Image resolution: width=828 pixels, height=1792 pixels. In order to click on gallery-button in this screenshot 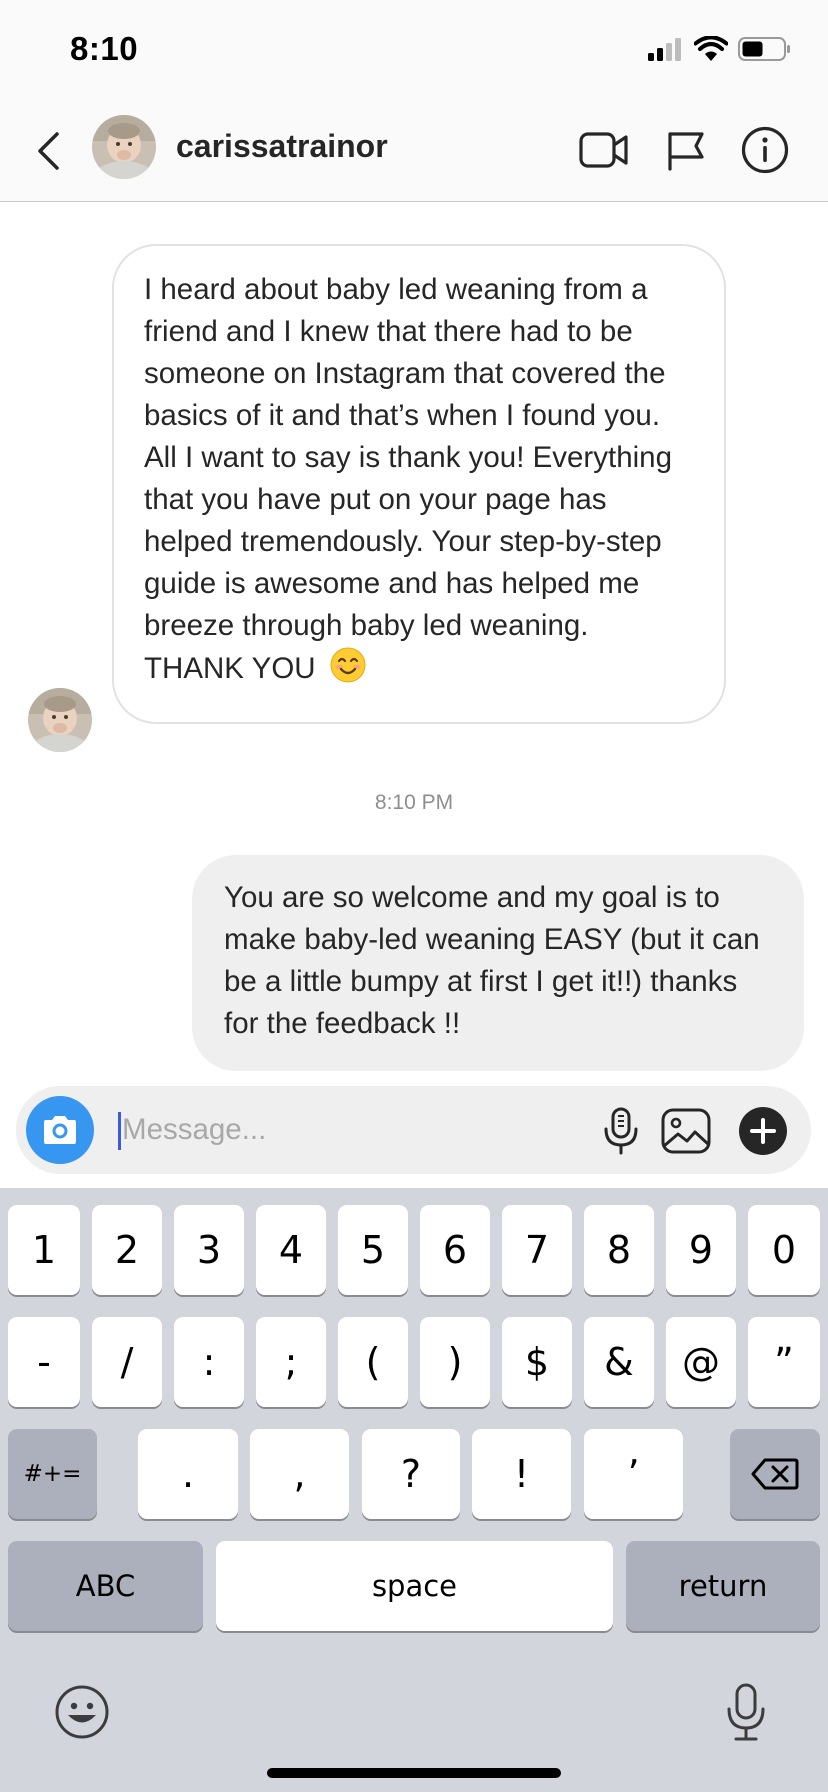, I will do `click(686, 1131)`.